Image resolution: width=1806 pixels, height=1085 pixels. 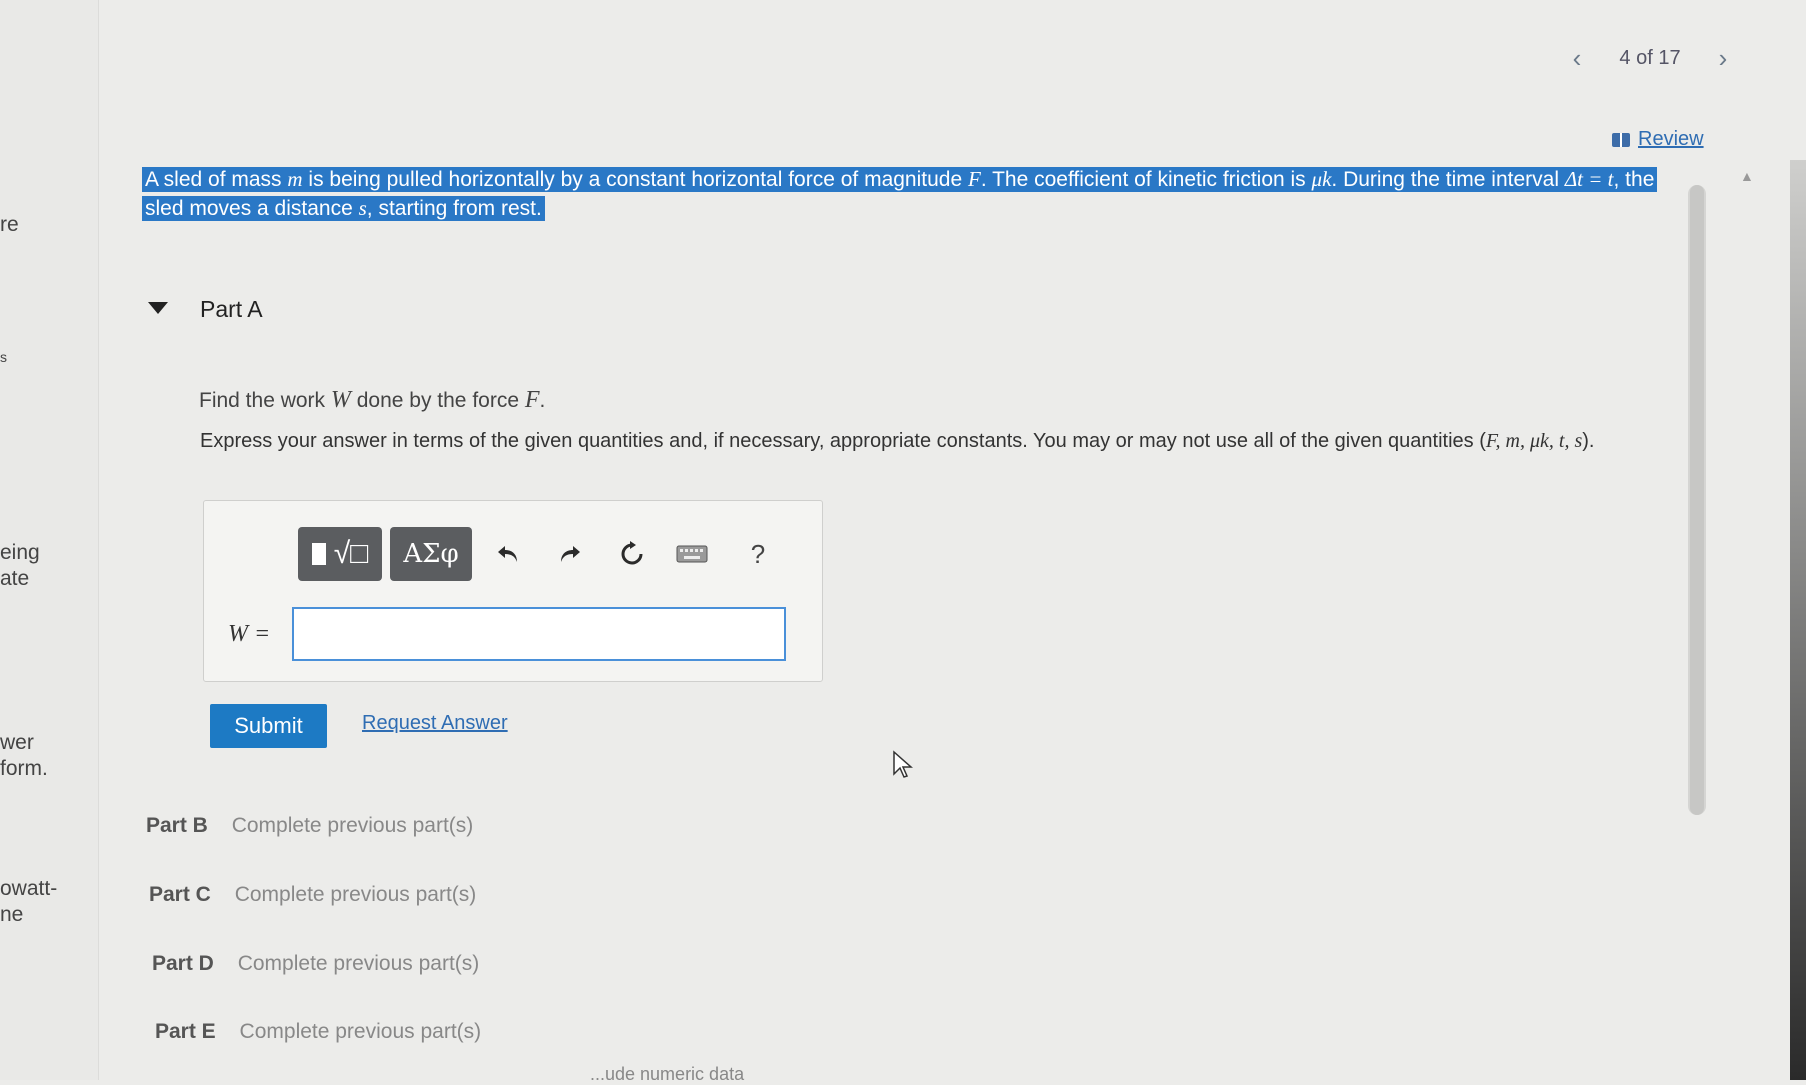 I want to click on part-b-row: Part B Complete previous part(s), so click(x=309, y=826).